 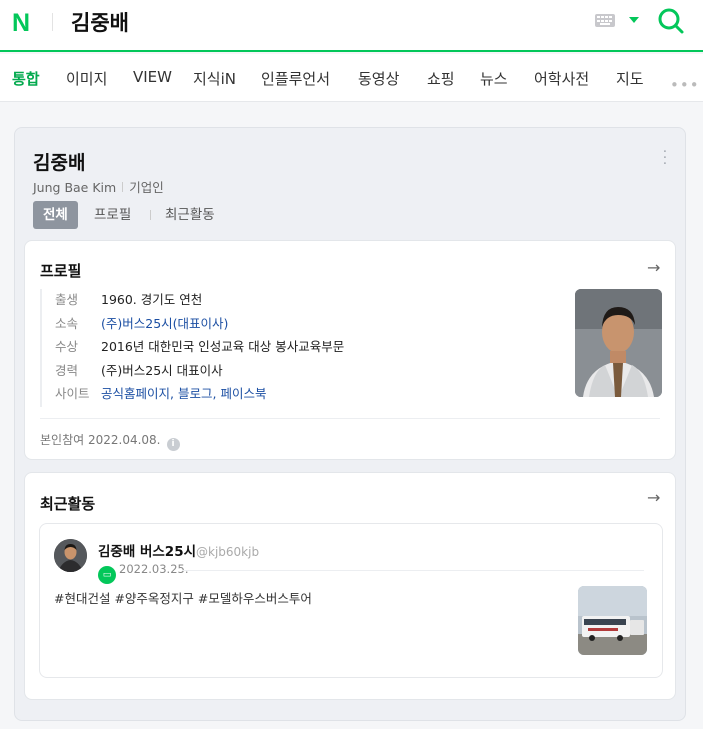 I want to click on tab-map: 지도, so click(x=630, y=78).